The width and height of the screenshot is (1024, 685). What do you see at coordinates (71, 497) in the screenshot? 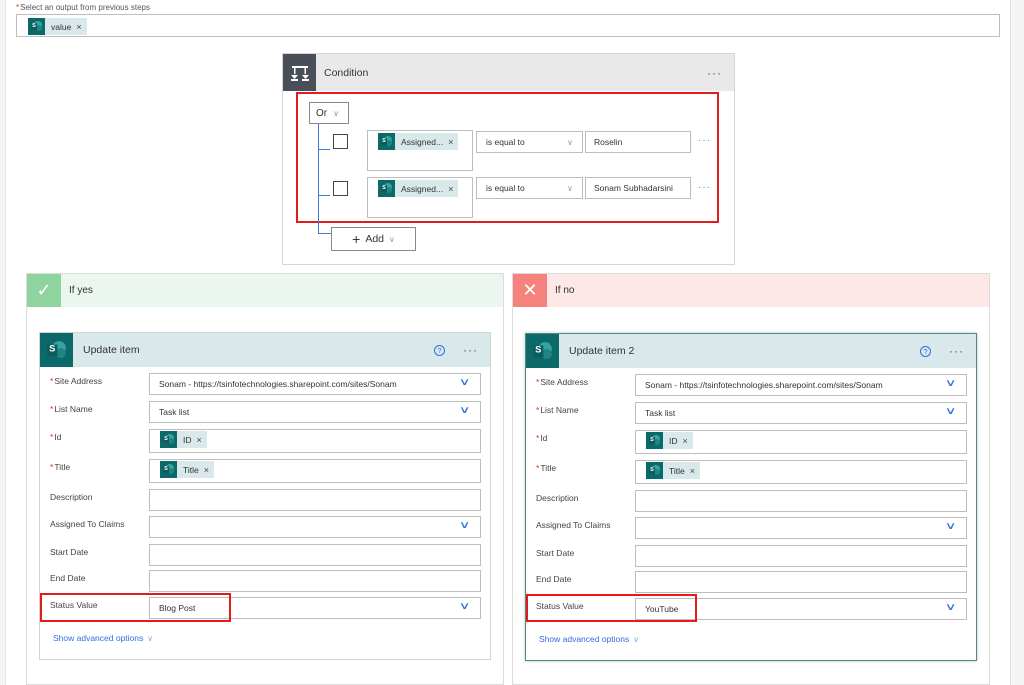
I see `field-label: Description` at bounding box center [71, 497].